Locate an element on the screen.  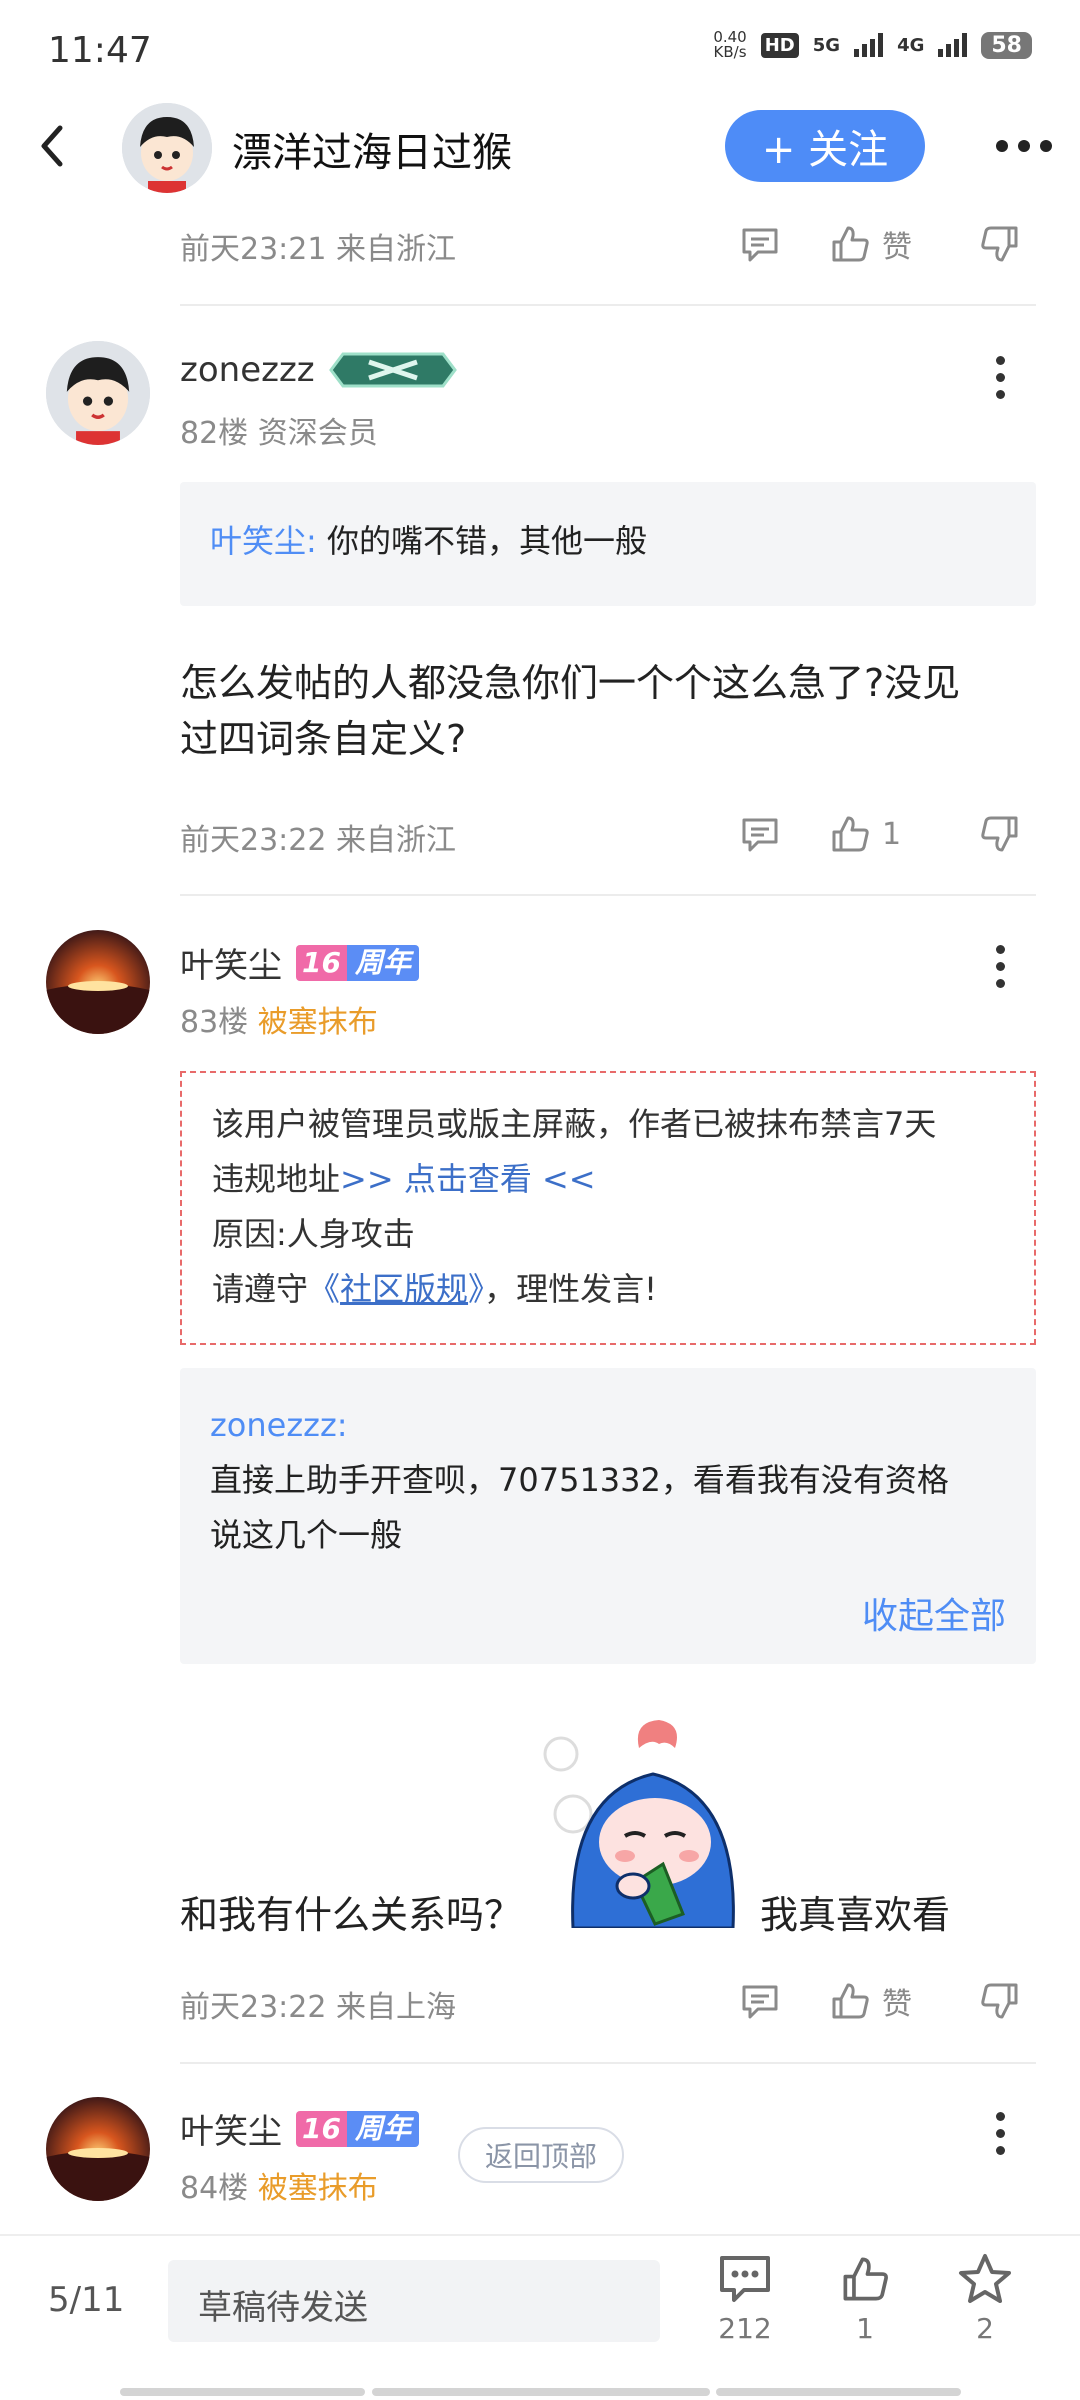
quote-author: zonezzz: is located at coordinates (608, 1425).